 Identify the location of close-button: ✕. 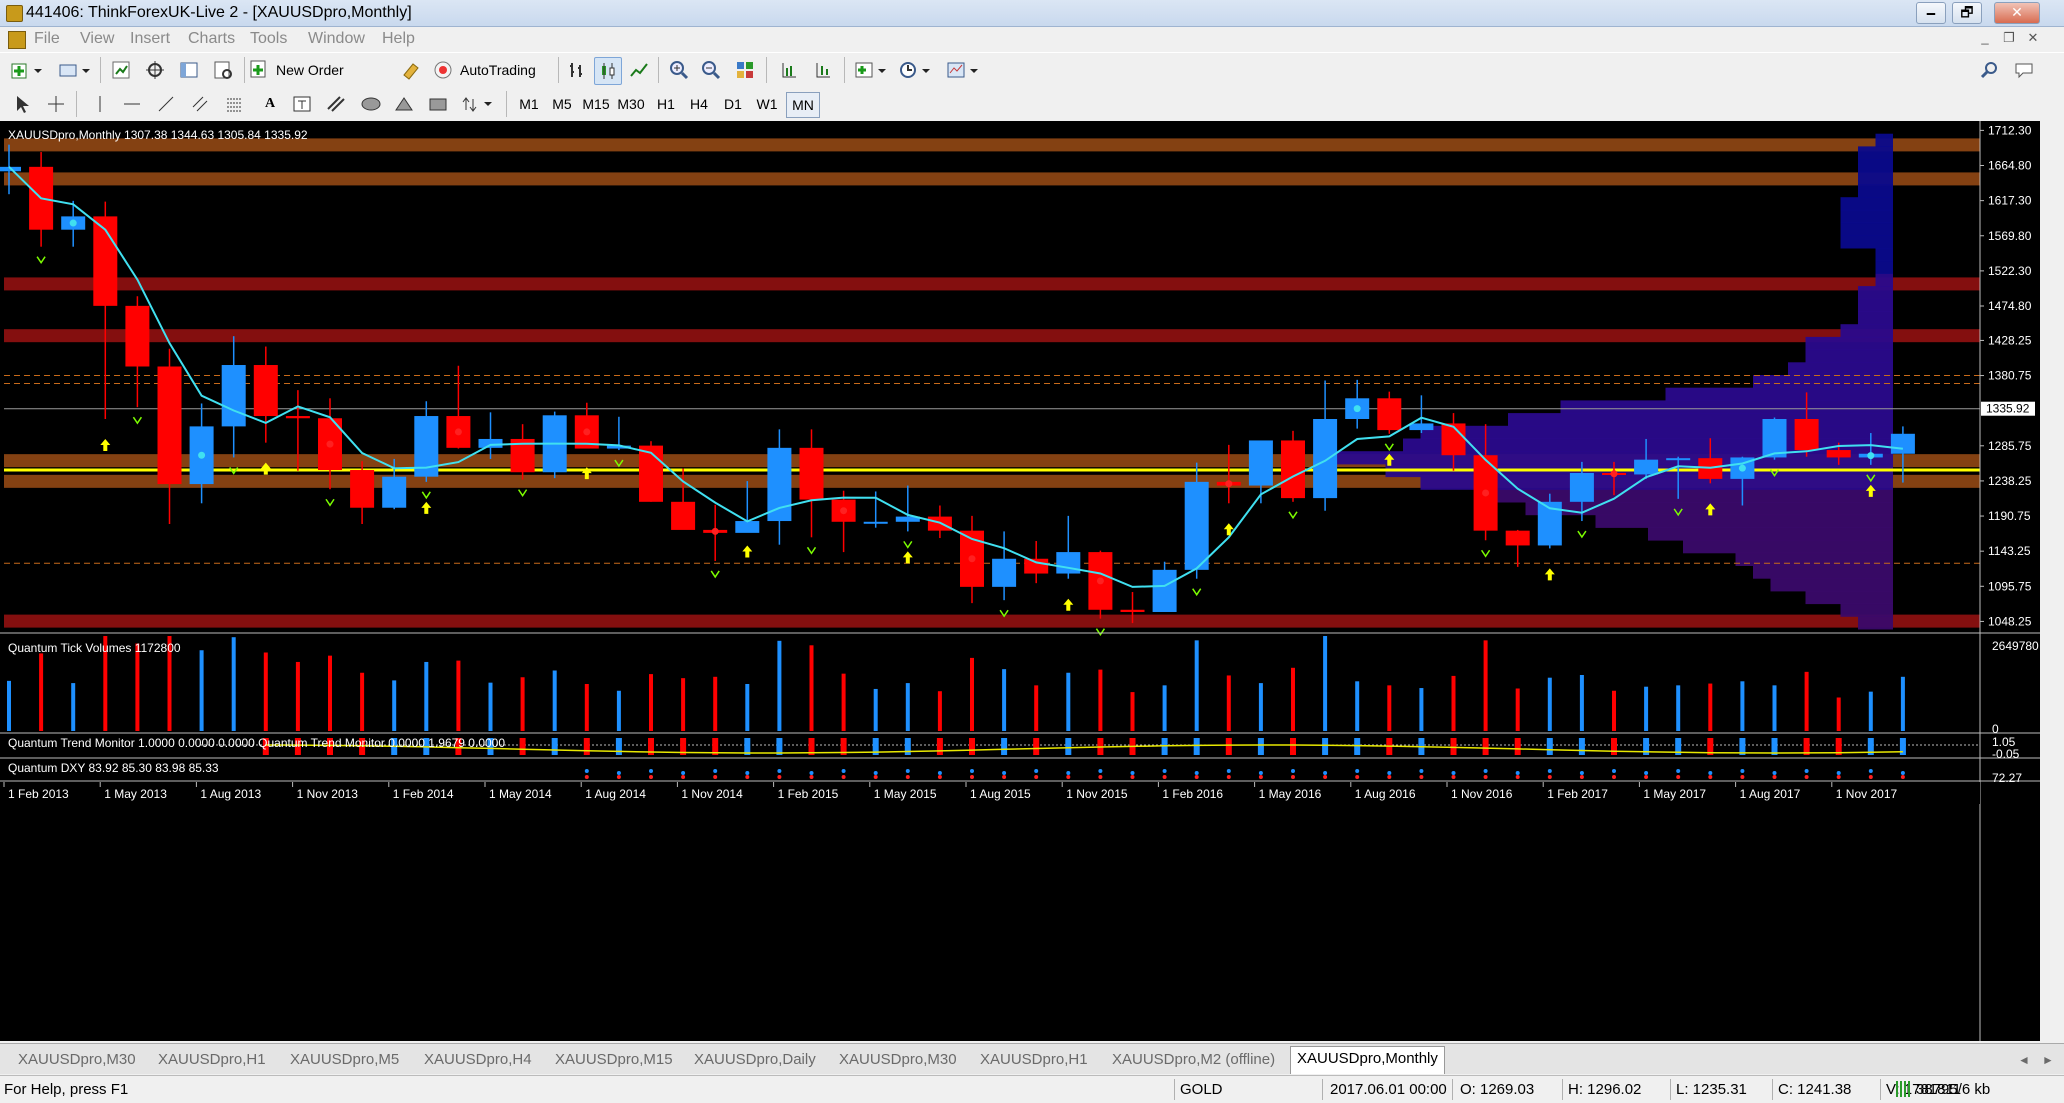
(2017, 13).